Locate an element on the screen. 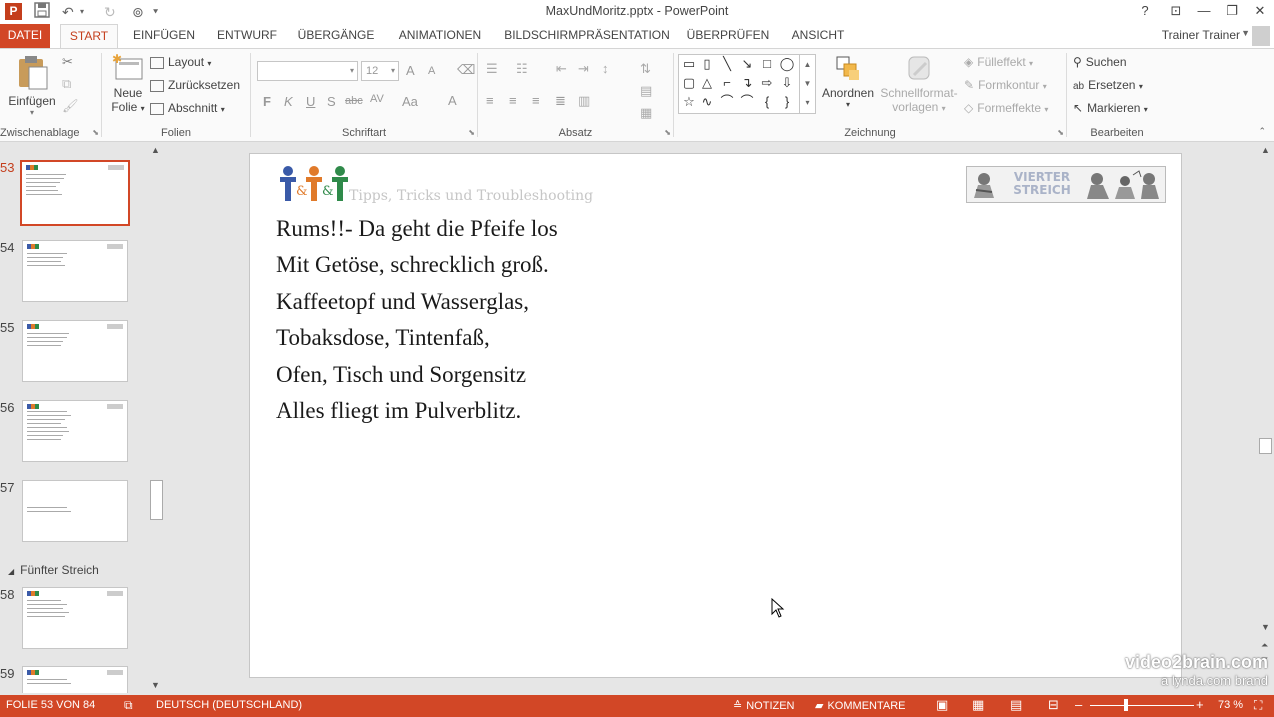  shrink-font-icon: A is located at coordinates (431, 71).